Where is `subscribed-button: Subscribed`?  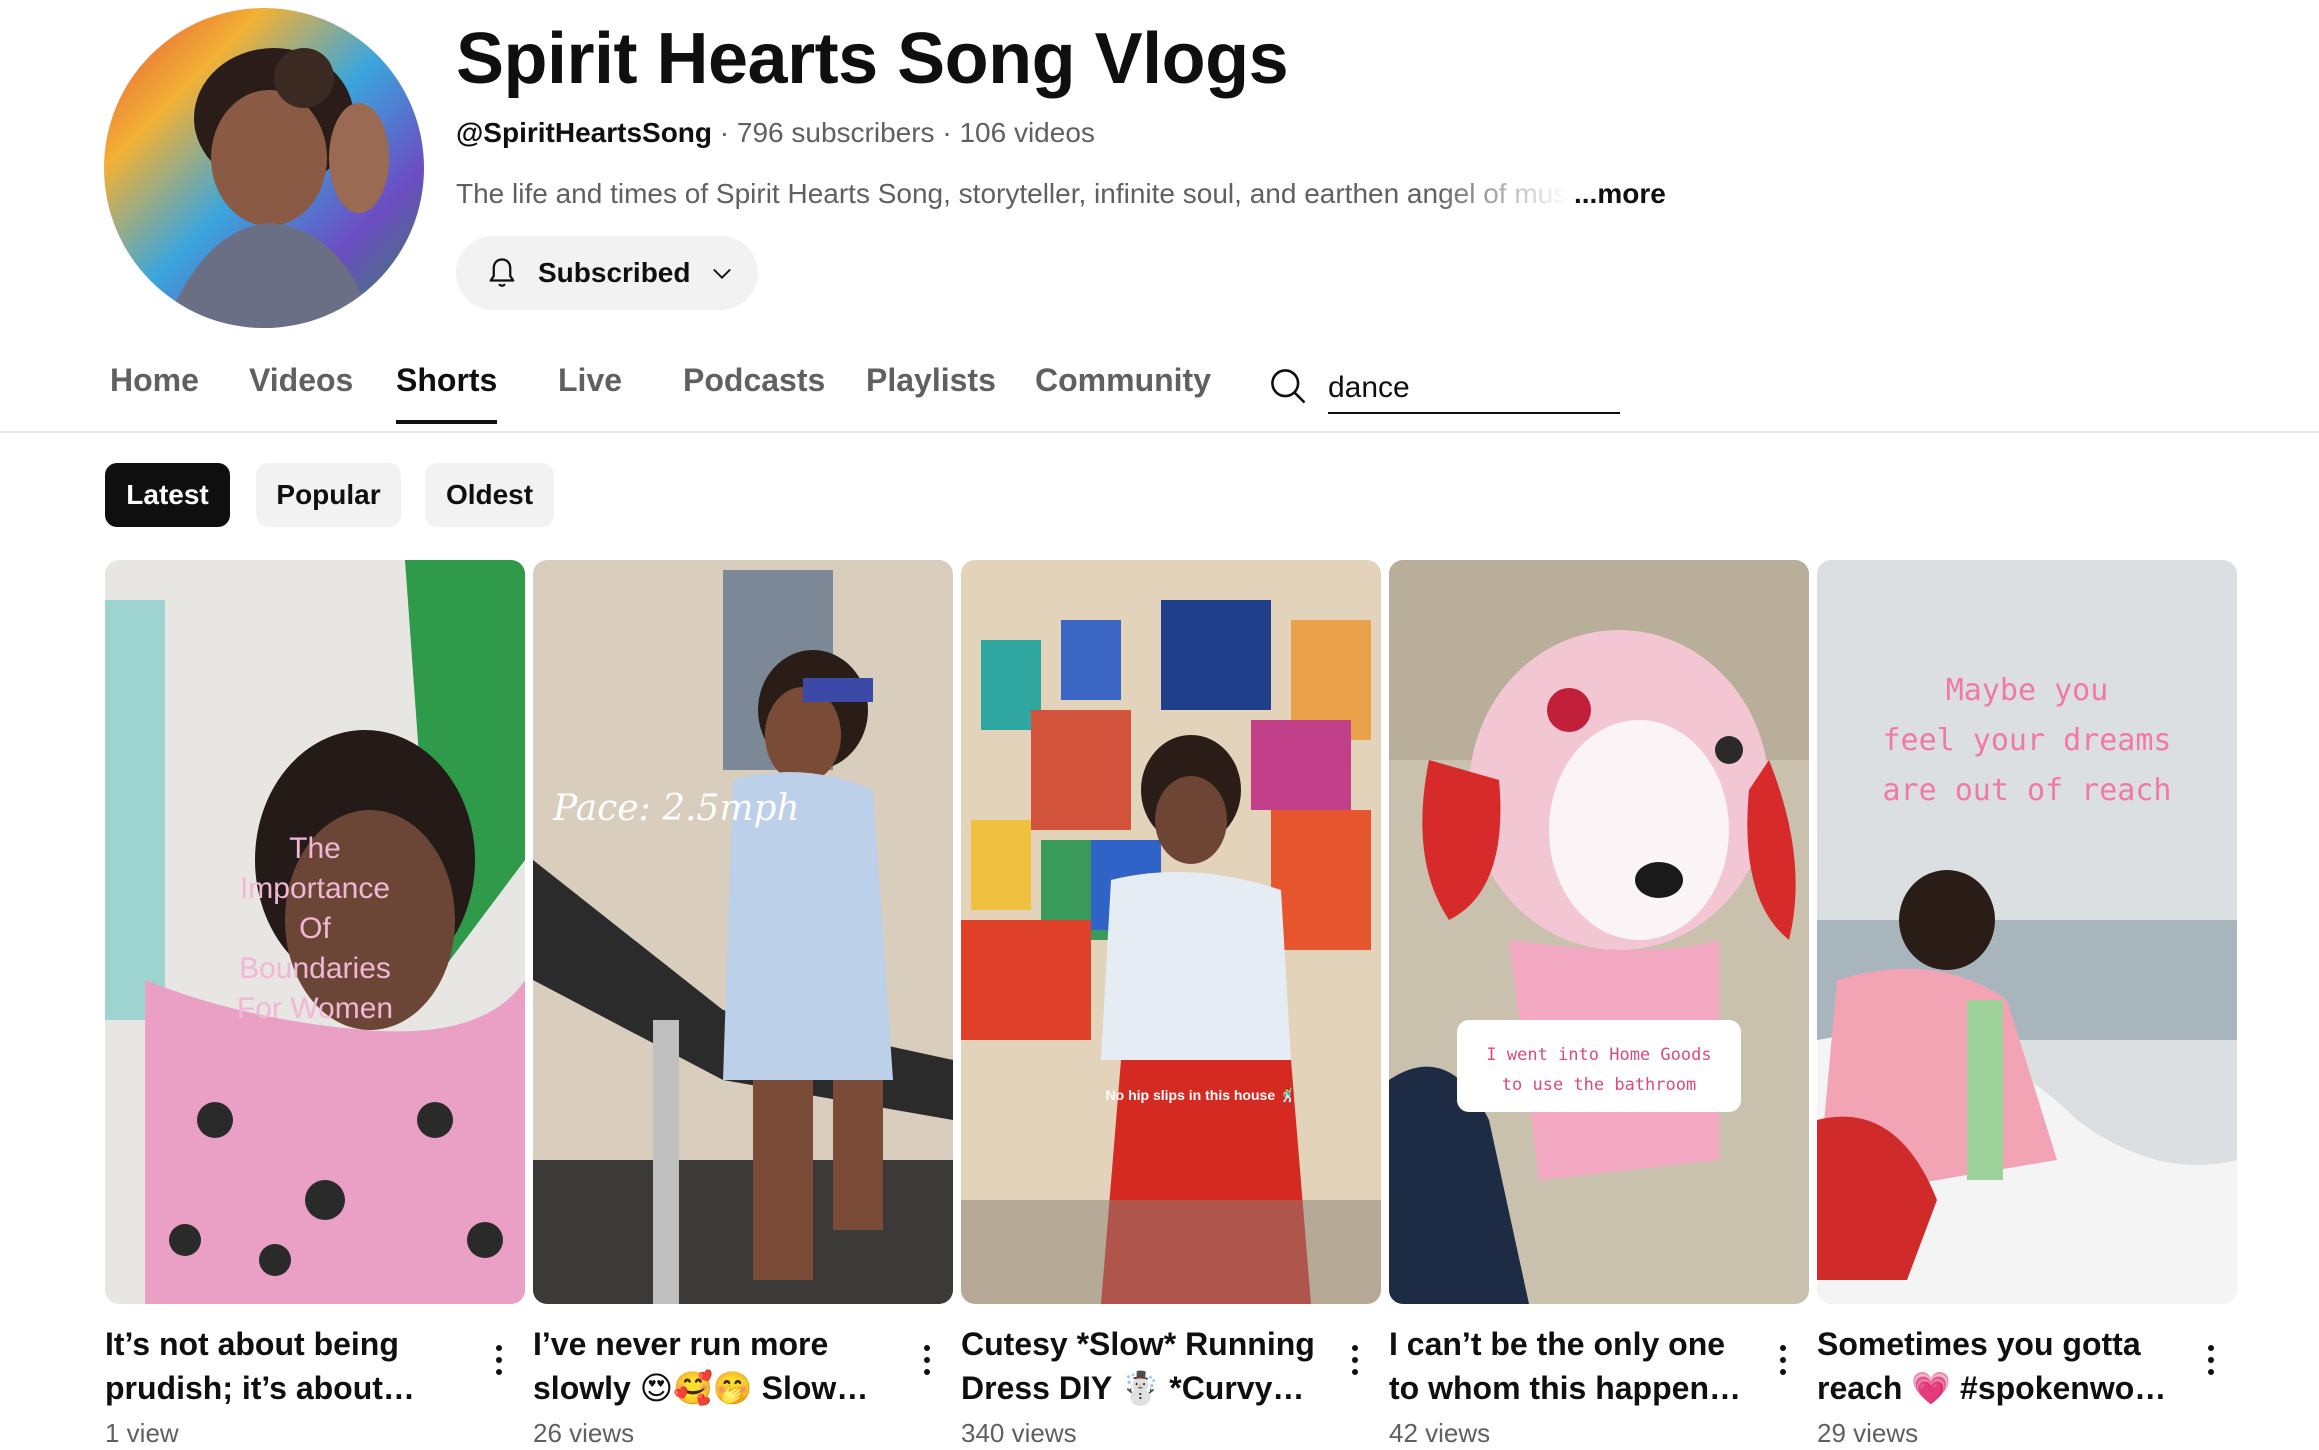 subscribed-button: Subscribed is located at coordinates (607, 273).